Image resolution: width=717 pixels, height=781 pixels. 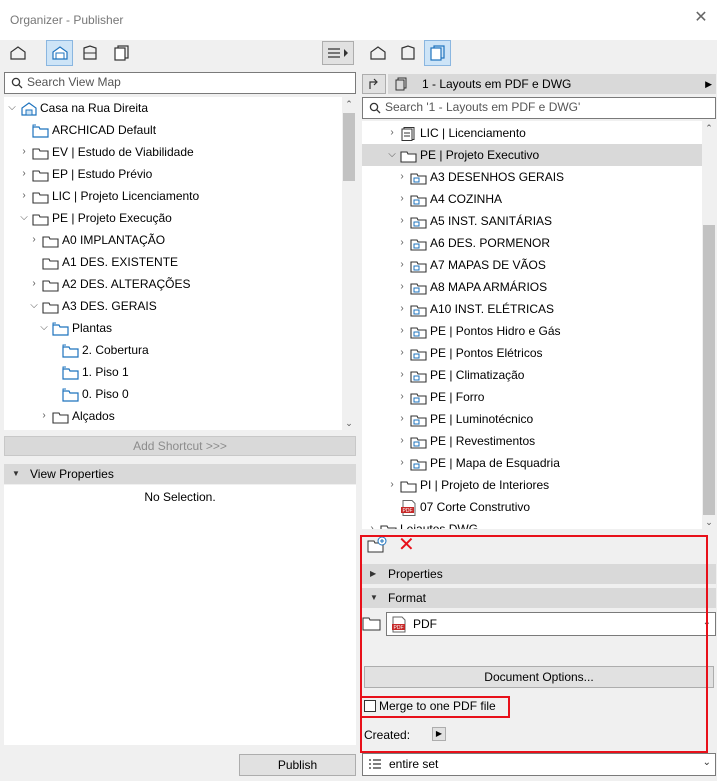 I want to click on tree-item-label: A4 COZINHA, so click(x=466, y=199).